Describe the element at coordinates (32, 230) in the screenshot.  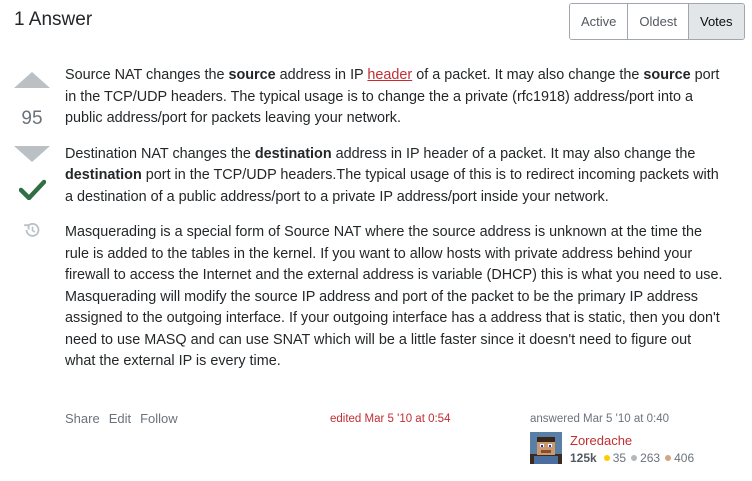
I see `history-icon` at that location.